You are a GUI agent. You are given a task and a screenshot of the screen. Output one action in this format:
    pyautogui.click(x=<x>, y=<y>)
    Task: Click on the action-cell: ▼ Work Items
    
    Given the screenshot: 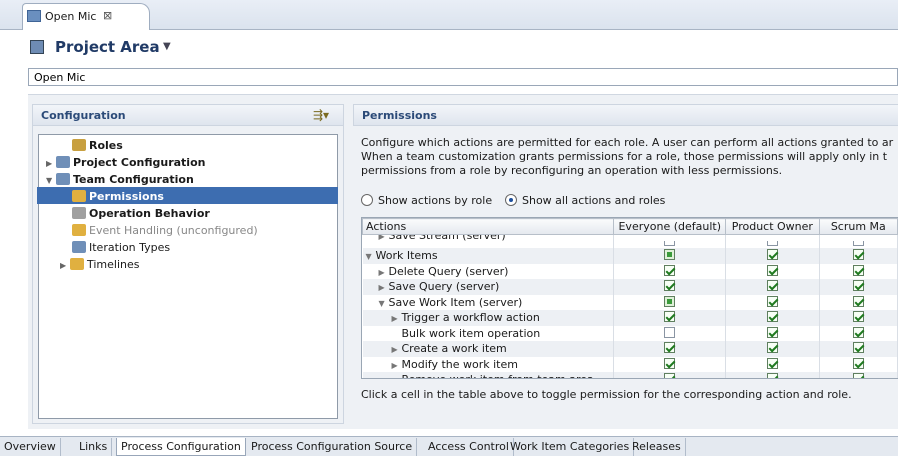 What is the action you would take?
    pyautogui.click(x=488, y=256)
    